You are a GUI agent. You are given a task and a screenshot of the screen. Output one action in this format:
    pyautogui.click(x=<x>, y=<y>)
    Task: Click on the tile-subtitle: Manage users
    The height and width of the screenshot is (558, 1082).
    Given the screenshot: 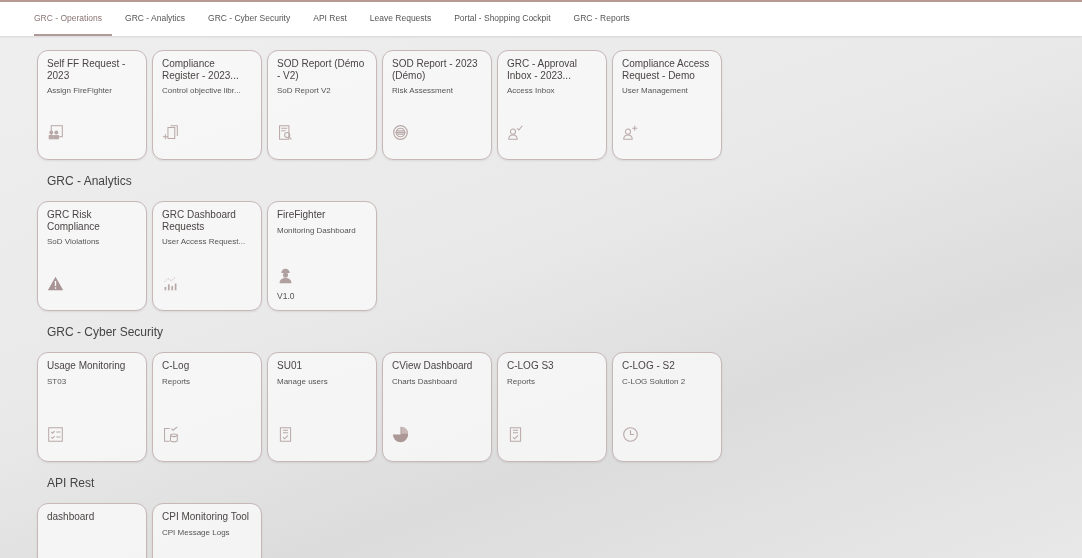 What is the action you would take?
    pyautogui.click(x=303, y=381)
    